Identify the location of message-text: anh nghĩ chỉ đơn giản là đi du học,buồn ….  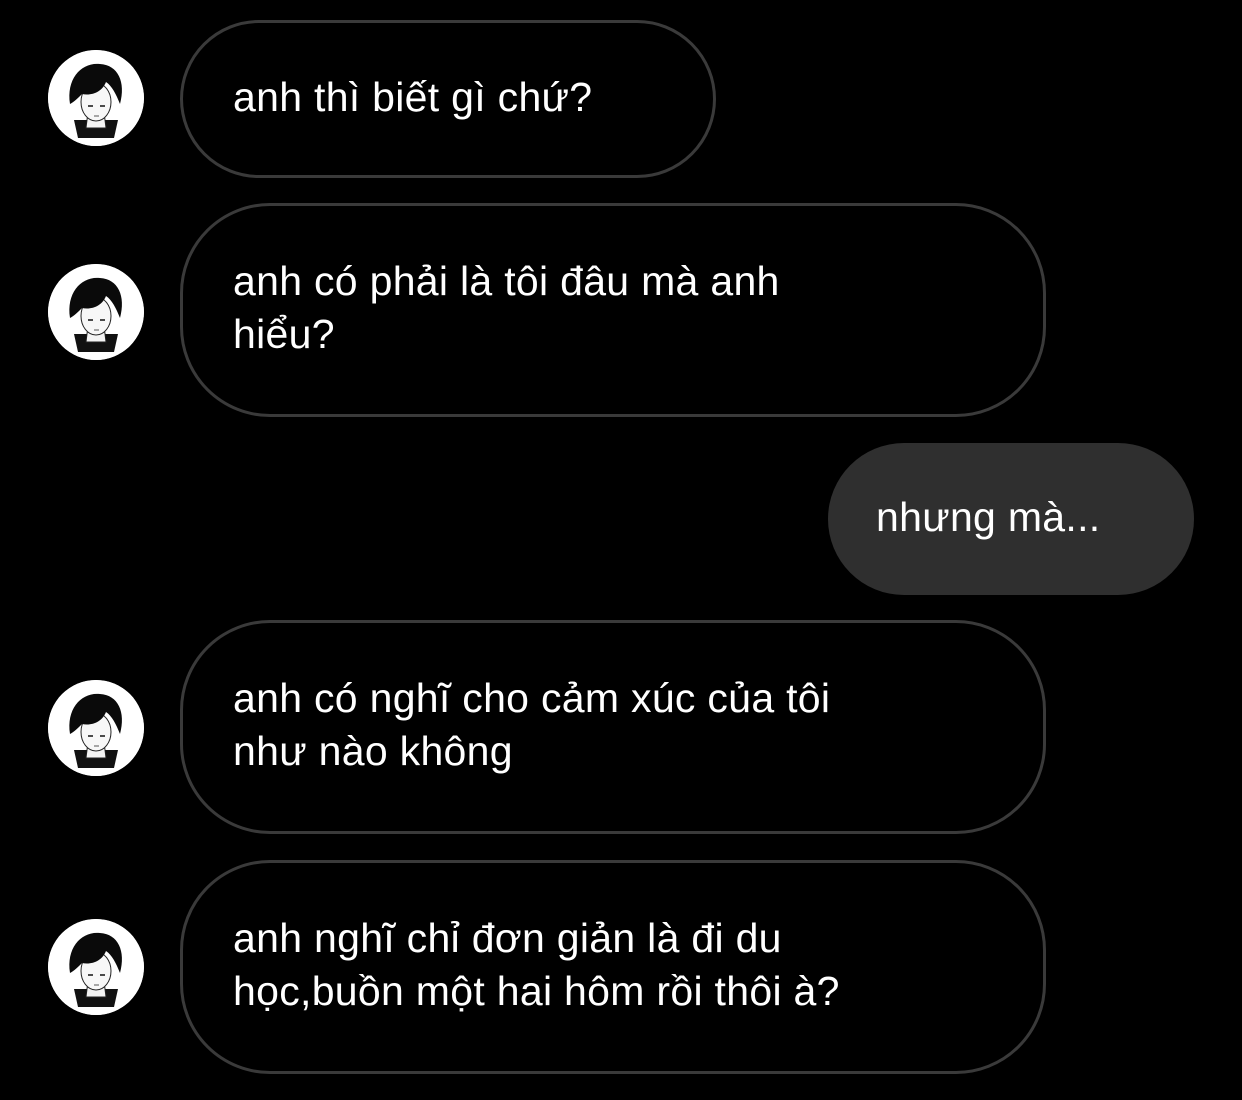
(536, 964).